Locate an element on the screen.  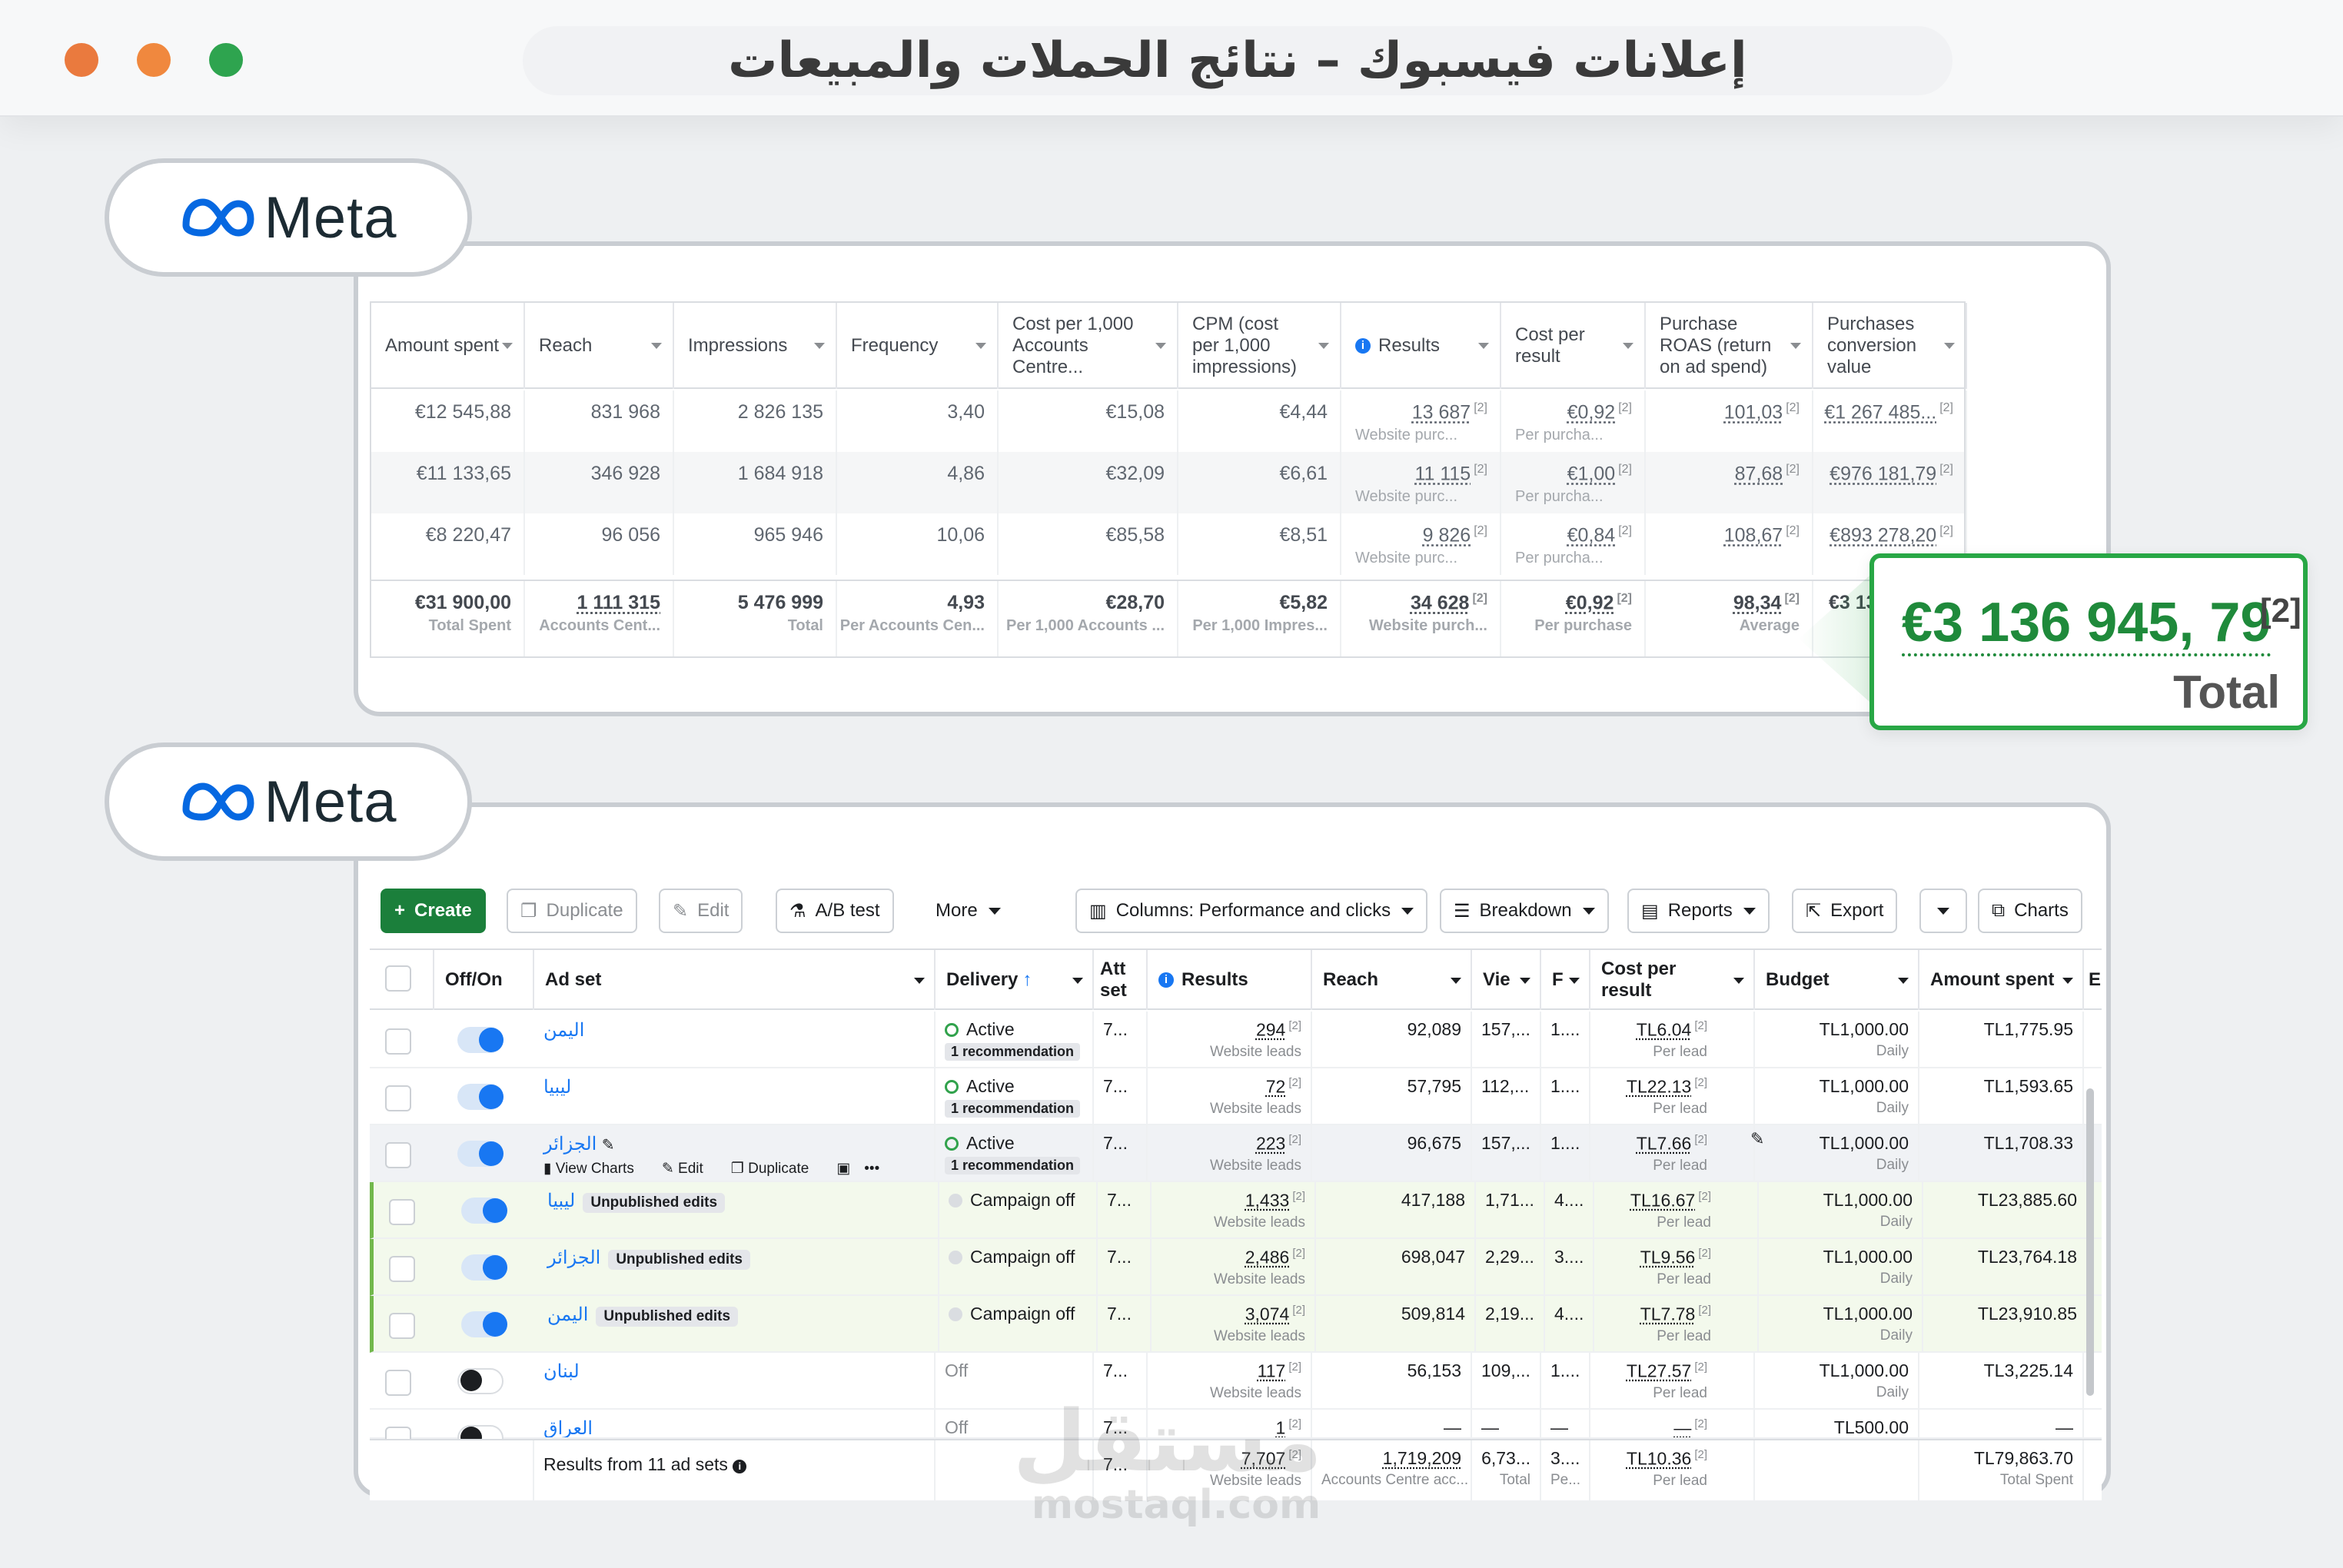
col-budget: Budget is located at coordinates (1837, 980).